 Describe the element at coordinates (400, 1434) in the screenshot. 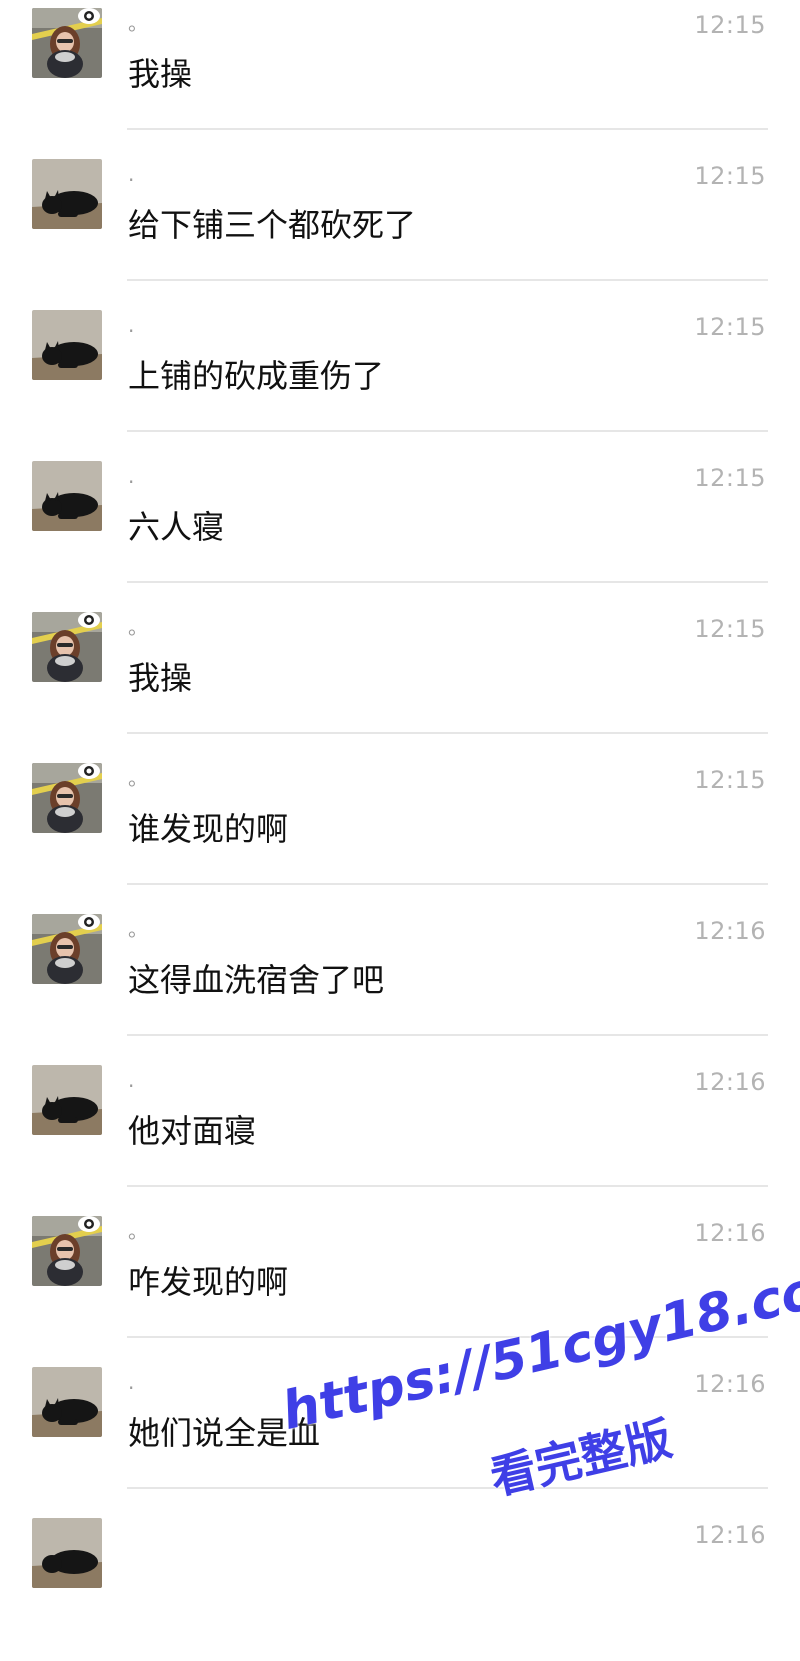

I see `chat-message-row: . 12:16 她们说全是血` at that location.